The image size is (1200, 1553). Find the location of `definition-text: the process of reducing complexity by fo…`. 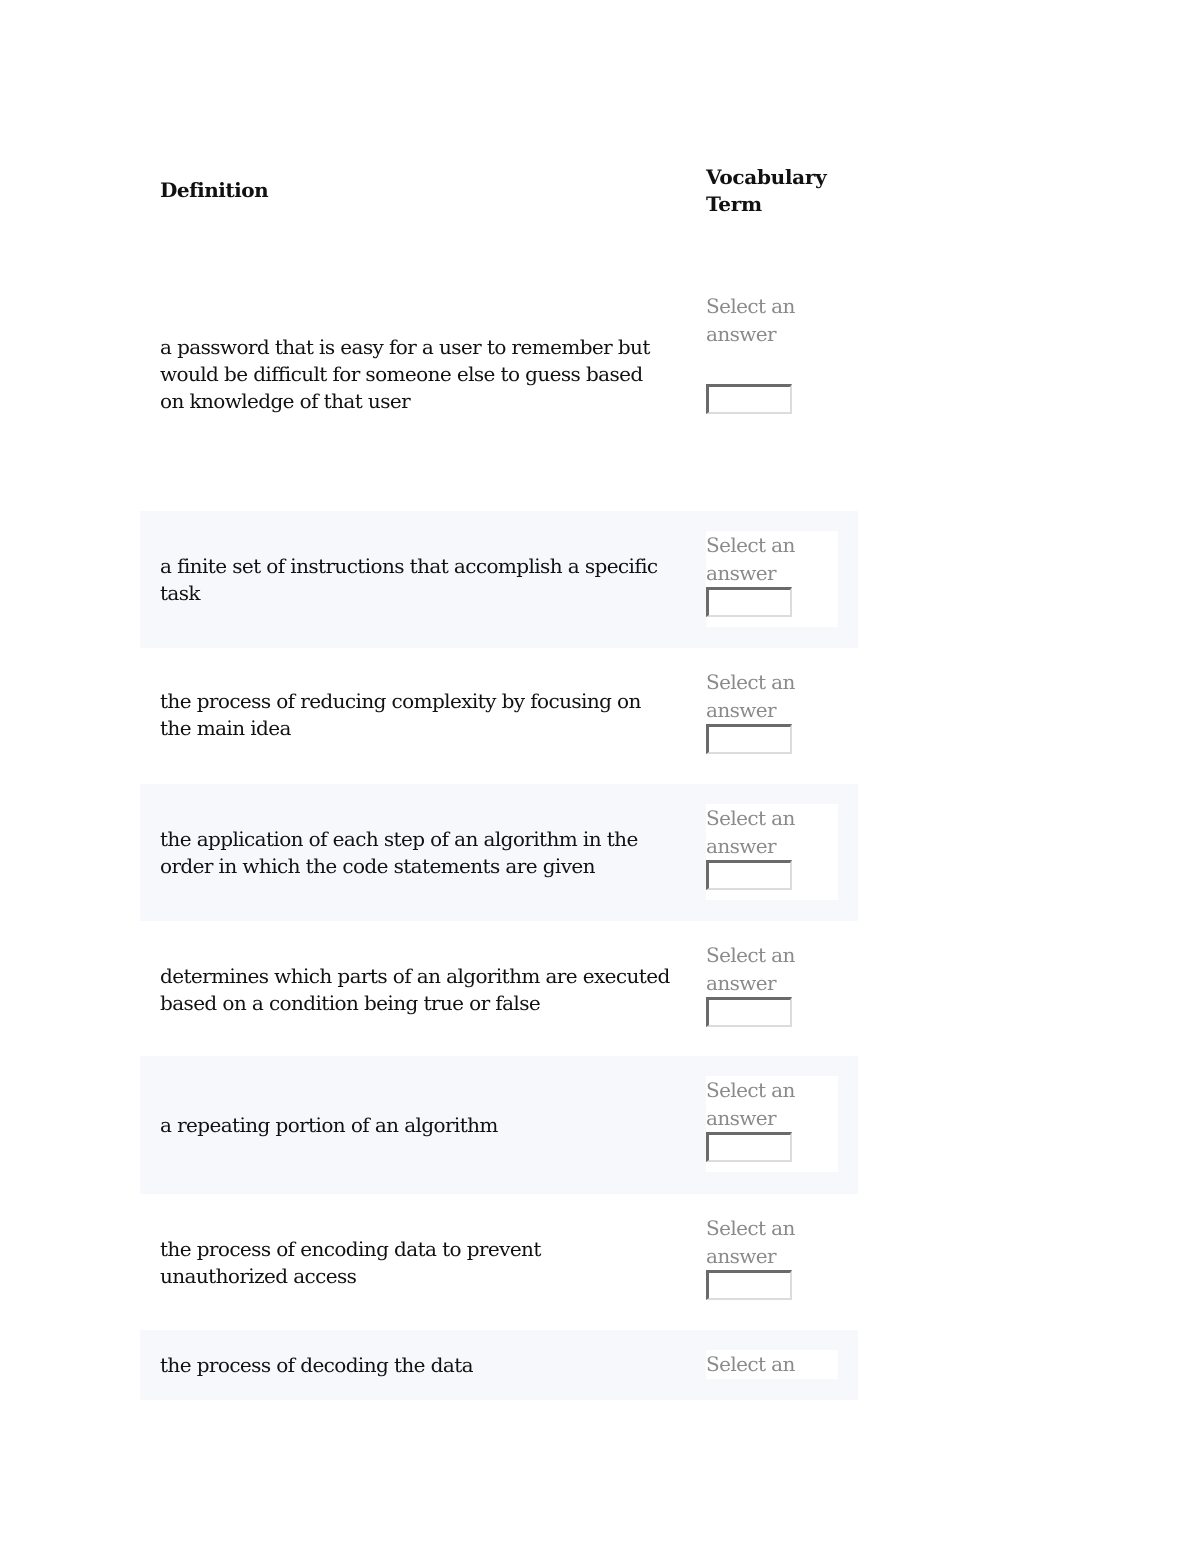

definition-text: the process of reducing complexity by fo… is located at coordinates (400, 714).